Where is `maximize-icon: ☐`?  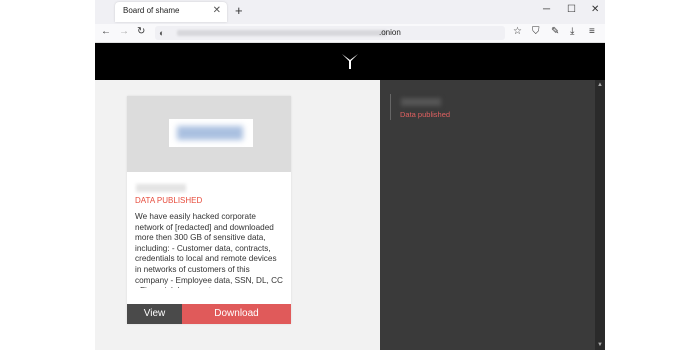
maximize-icon: ☐ is located at coordinates (571, 9).